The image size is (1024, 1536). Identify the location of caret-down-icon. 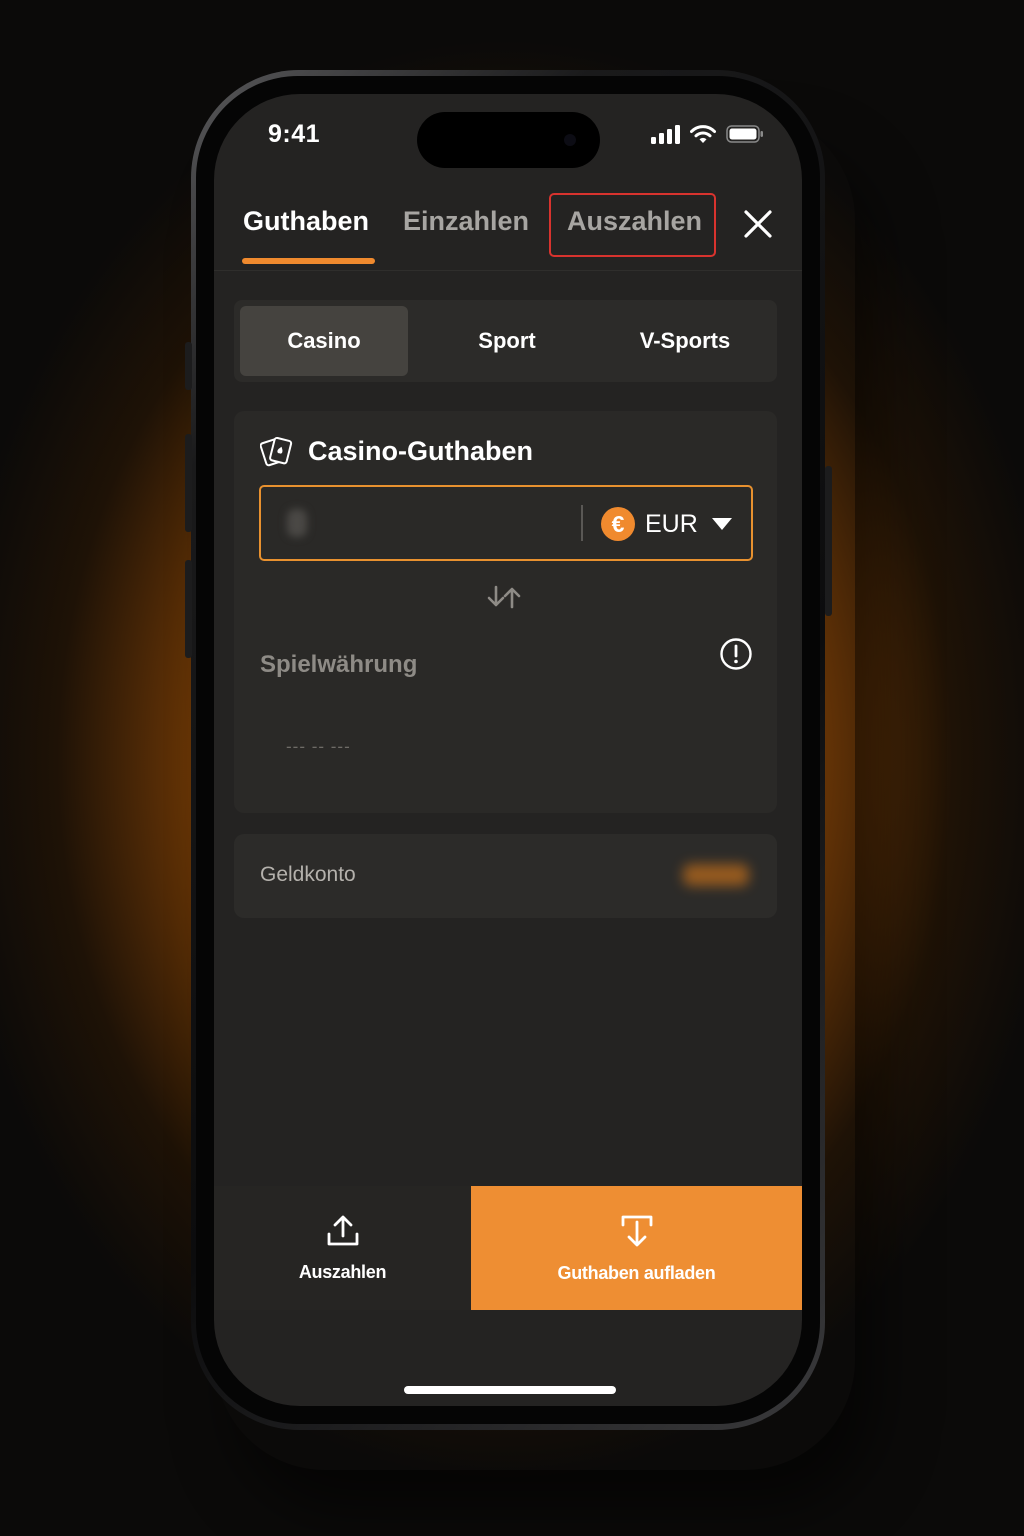
(721, 524).